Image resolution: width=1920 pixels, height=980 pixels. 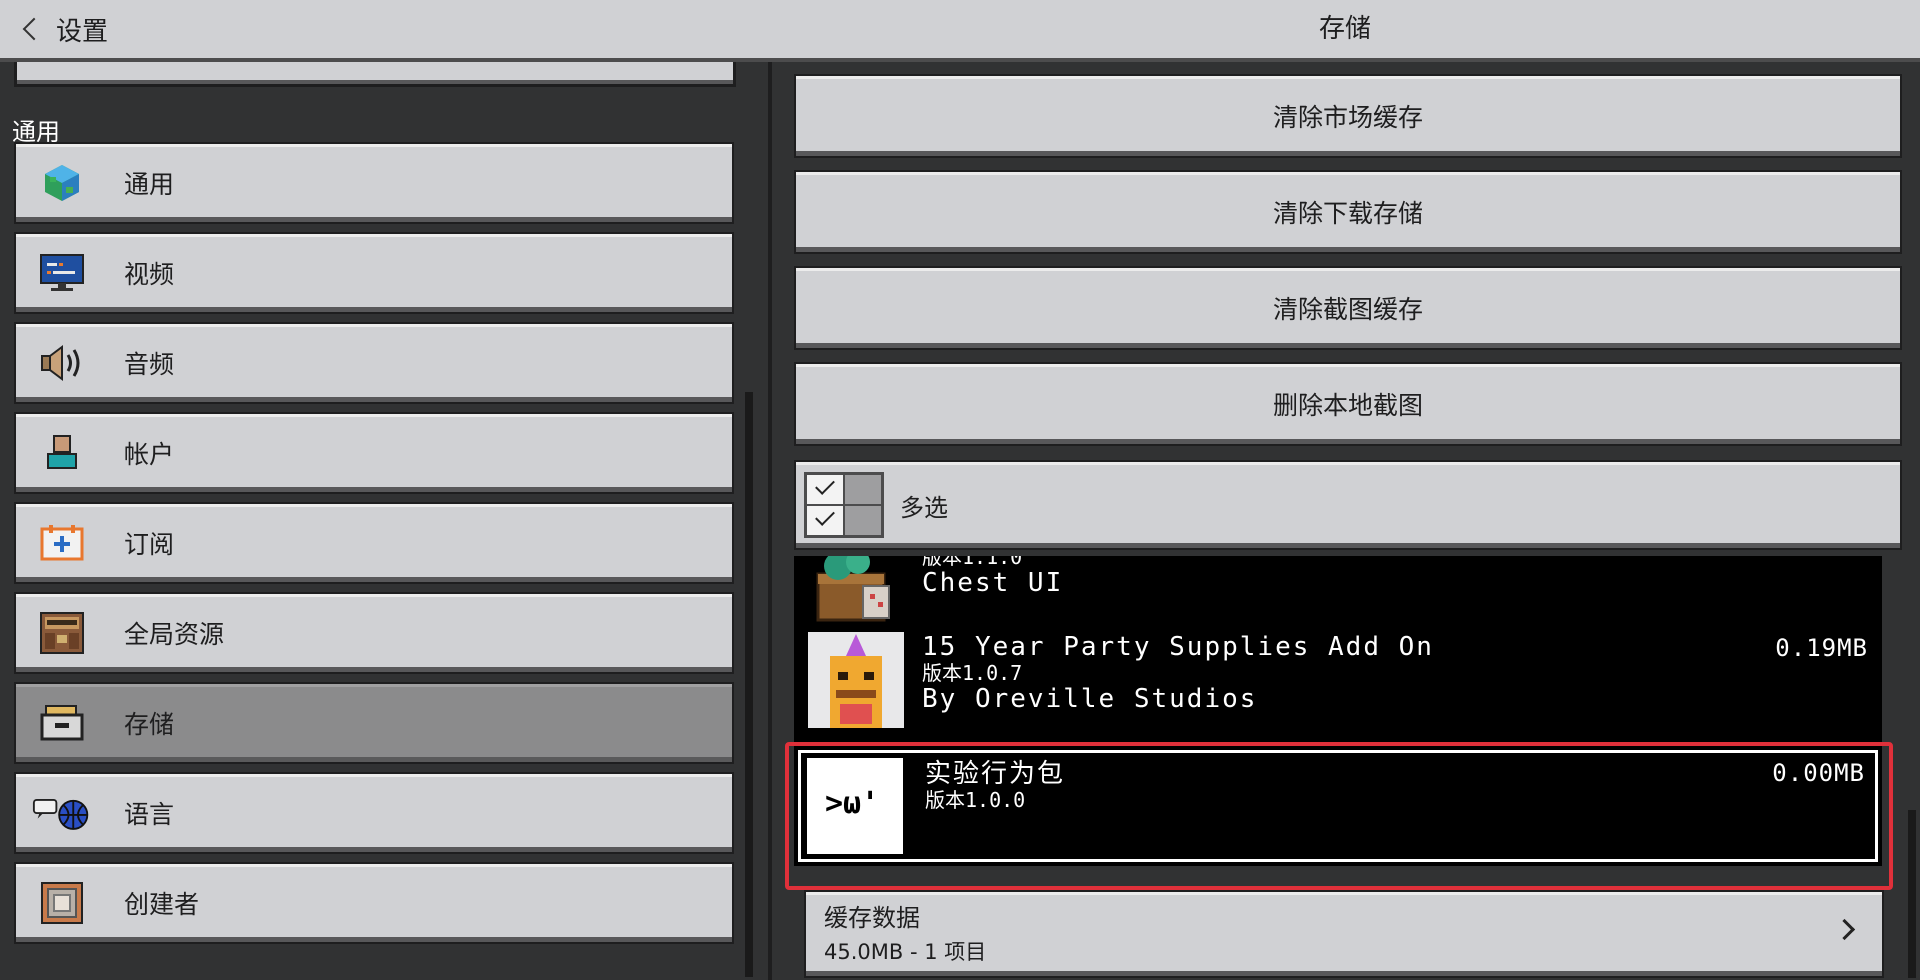 What do you see at coordinates (972, 562) in the screenshot?
I see `pack-version: 版本1.1.0` at bounding box center [972, 562].